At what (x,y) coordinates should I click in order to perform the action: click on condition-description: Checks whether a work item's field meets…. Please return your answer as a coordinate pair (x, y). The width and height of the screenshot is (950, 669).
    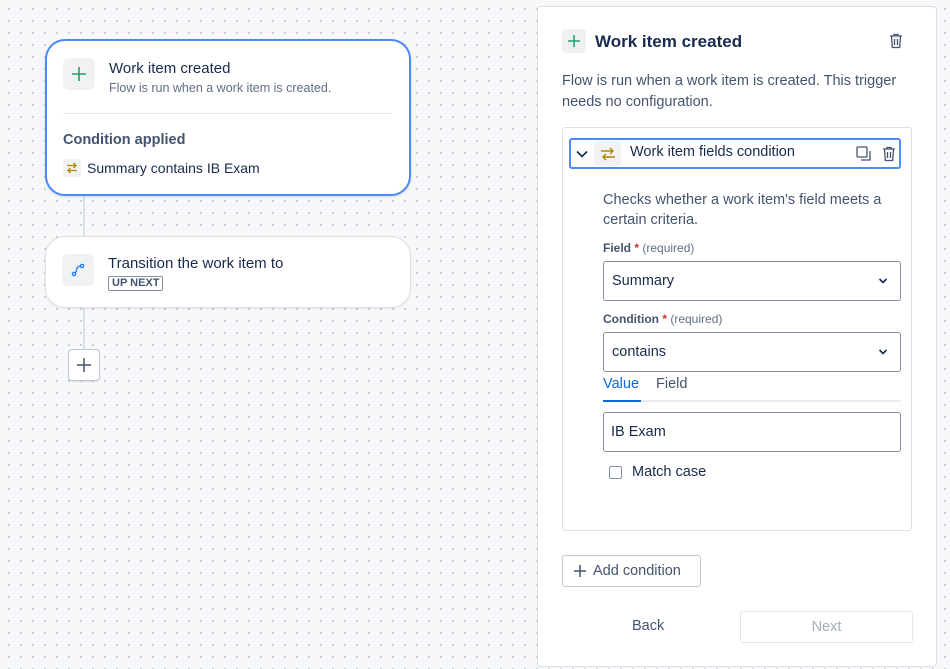
    Looking at the image, I should click on (742, 210).